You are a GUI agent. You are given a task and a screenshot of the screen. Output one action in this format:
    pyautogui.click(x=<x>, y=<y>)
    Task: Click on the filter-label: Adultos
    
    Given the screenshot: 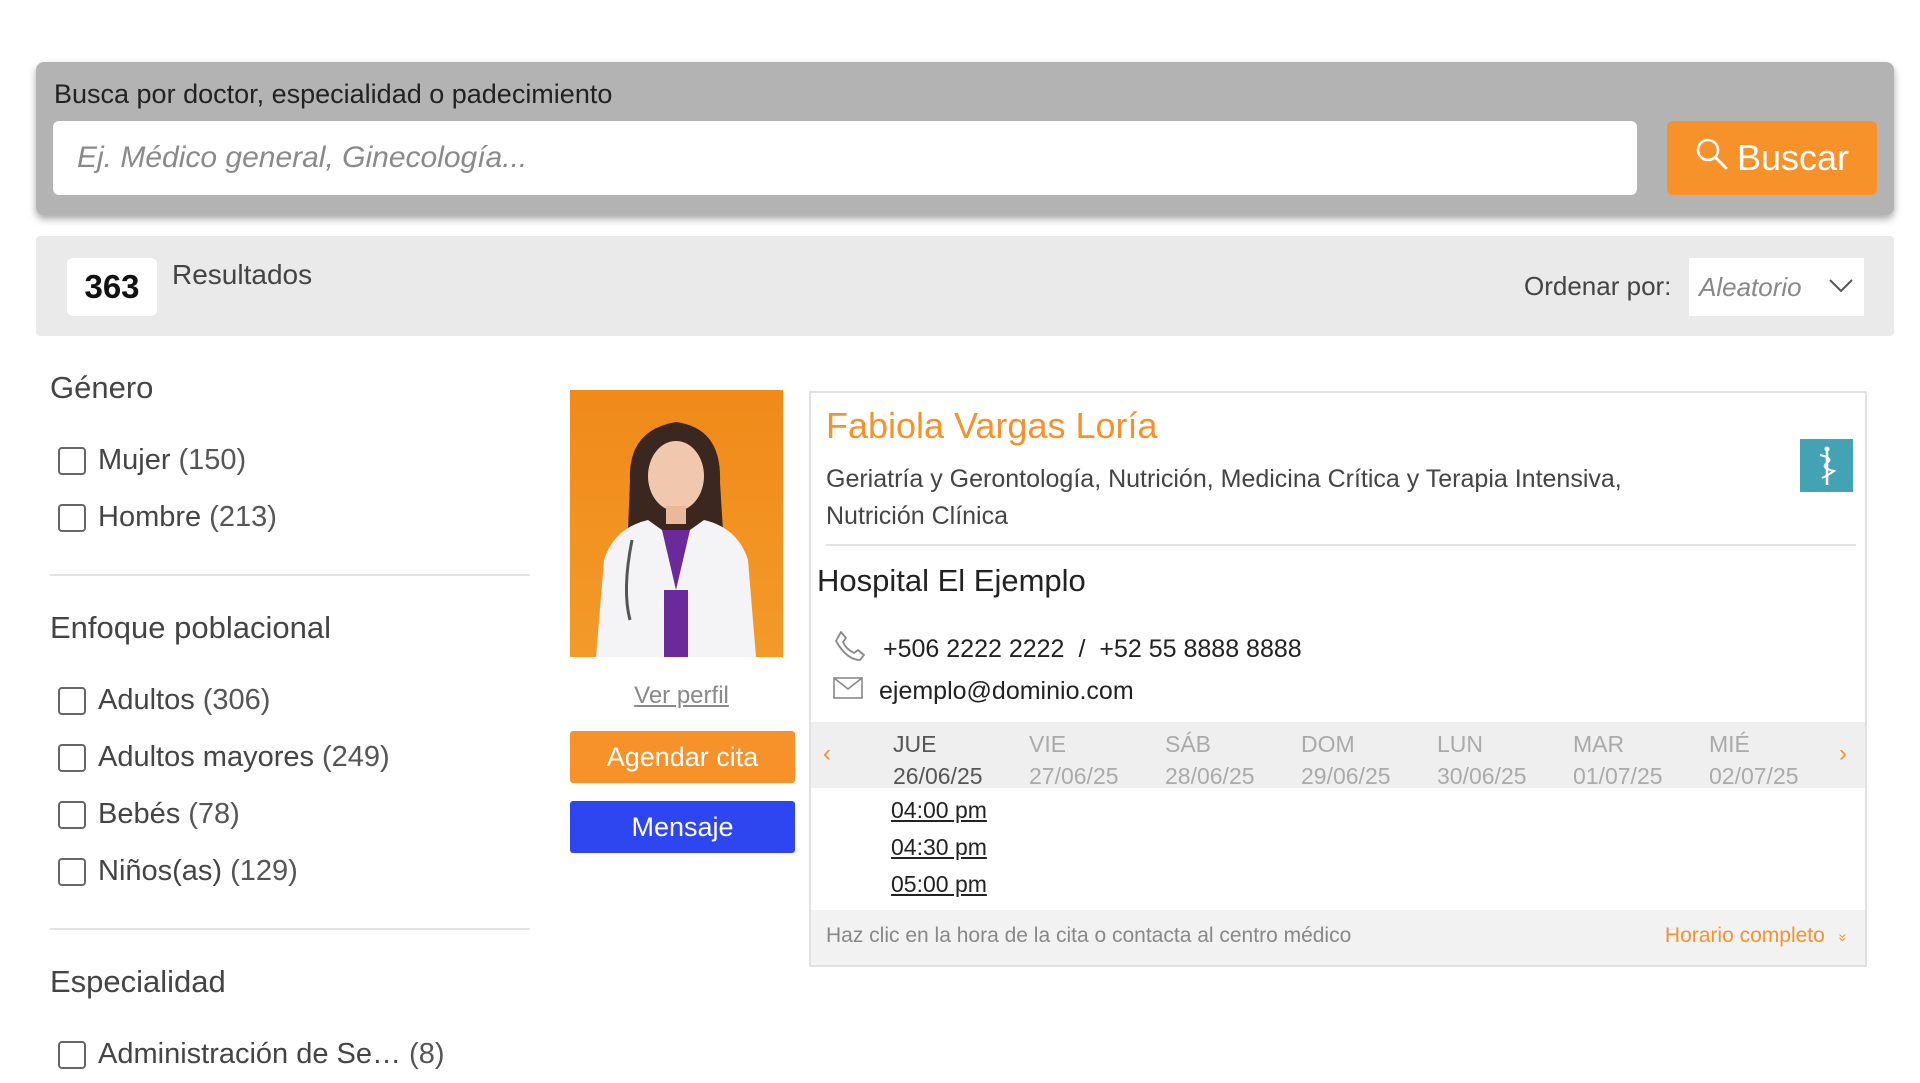 What is the action you would take?
    pyautogui.click(x=146, y=700)
    